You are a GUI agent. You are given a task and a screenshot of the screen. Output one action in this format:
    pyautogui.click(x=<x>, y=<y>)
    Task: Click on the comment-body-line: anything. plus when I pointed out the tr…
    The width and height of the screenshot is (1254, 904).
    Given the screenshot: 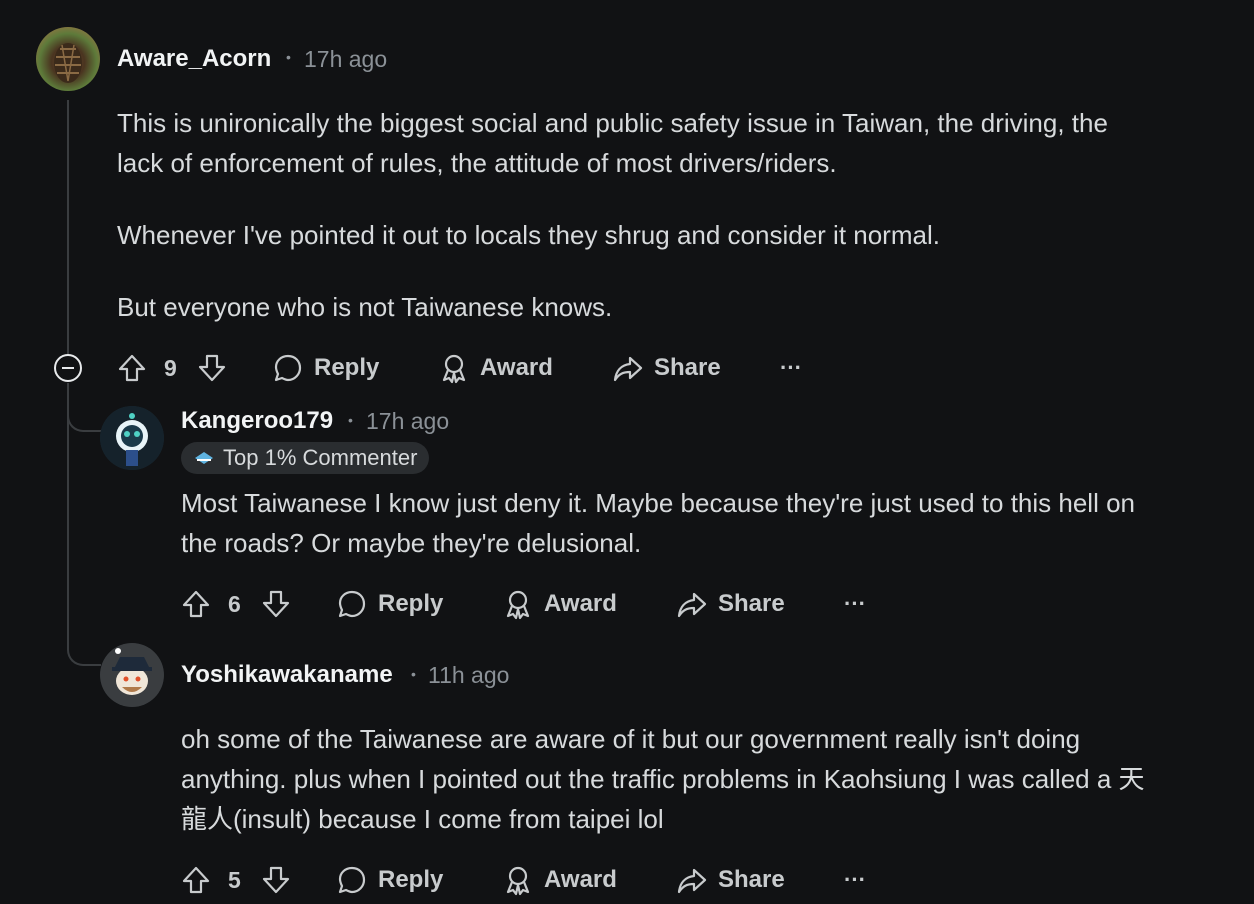 What is the action you would take?
    pyautogui.click(x=663, y=779)
    